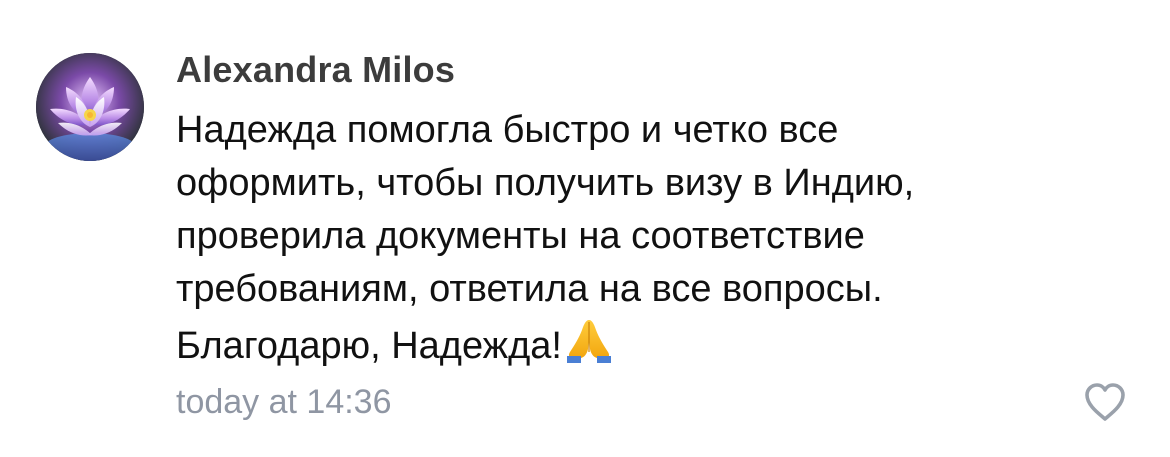 Image resolution: width=1170 pixels, height=457 pixels. I want to click on comment-text-line: требованиям, ответила на все вопросы., so click(529, 289).